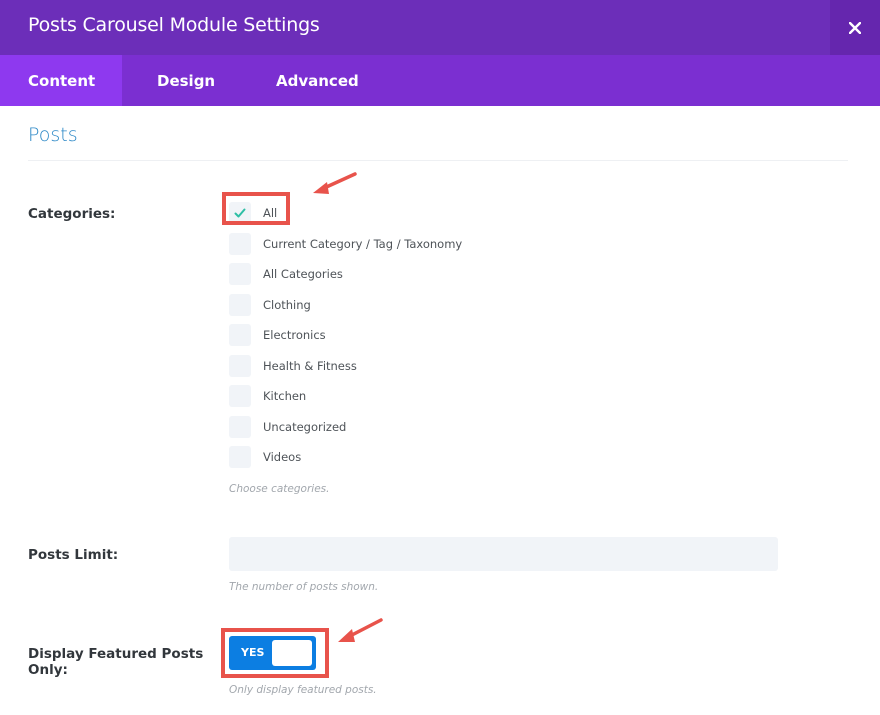 Image resolution: width=880 pixels, height=715 pixels. I want to click on category-label: Videos, so click(282, 457).